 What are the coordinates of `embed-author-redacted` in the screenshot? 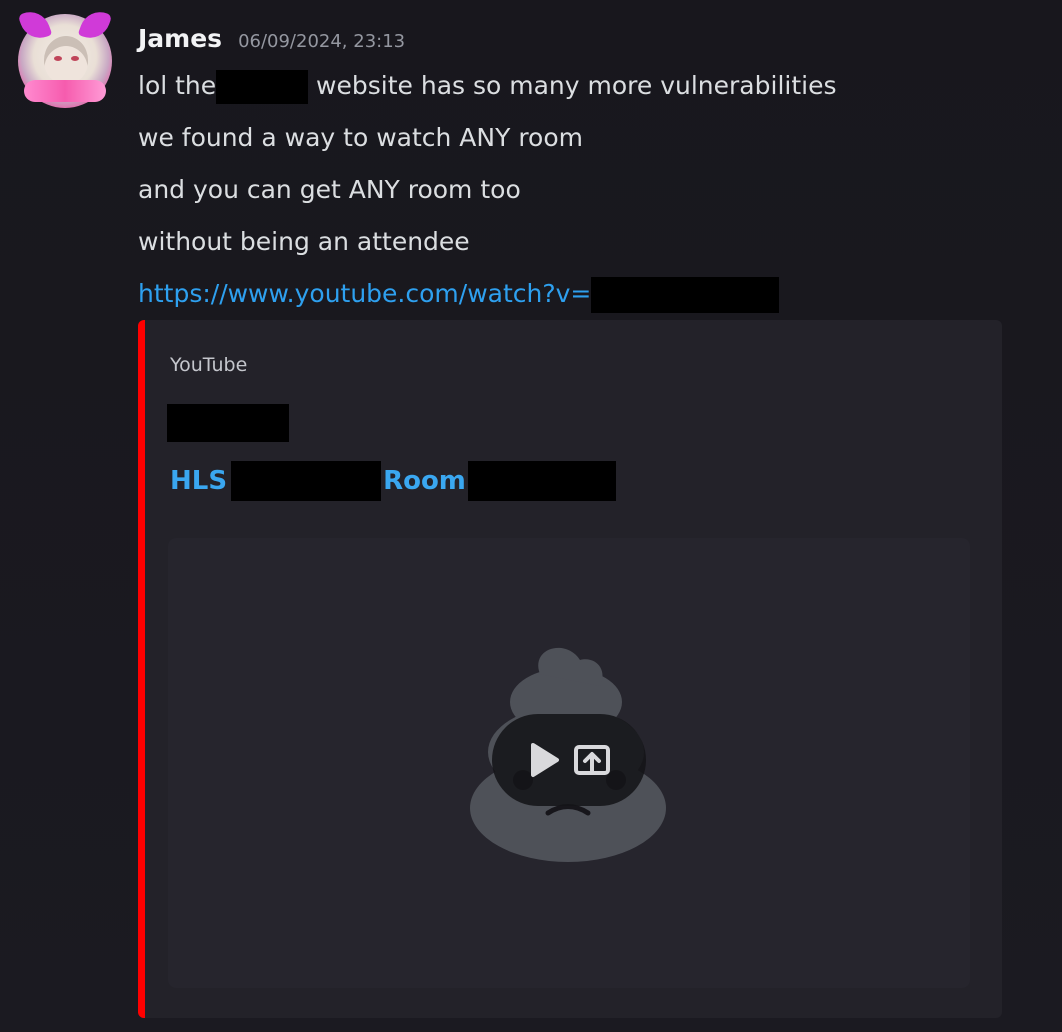 It's located at (228, 423).